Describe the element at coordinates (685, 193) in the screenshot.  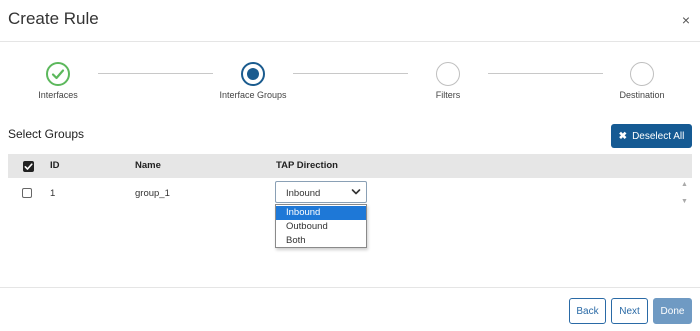
I see `table-scrollbar: ▲ ▼` at that location.